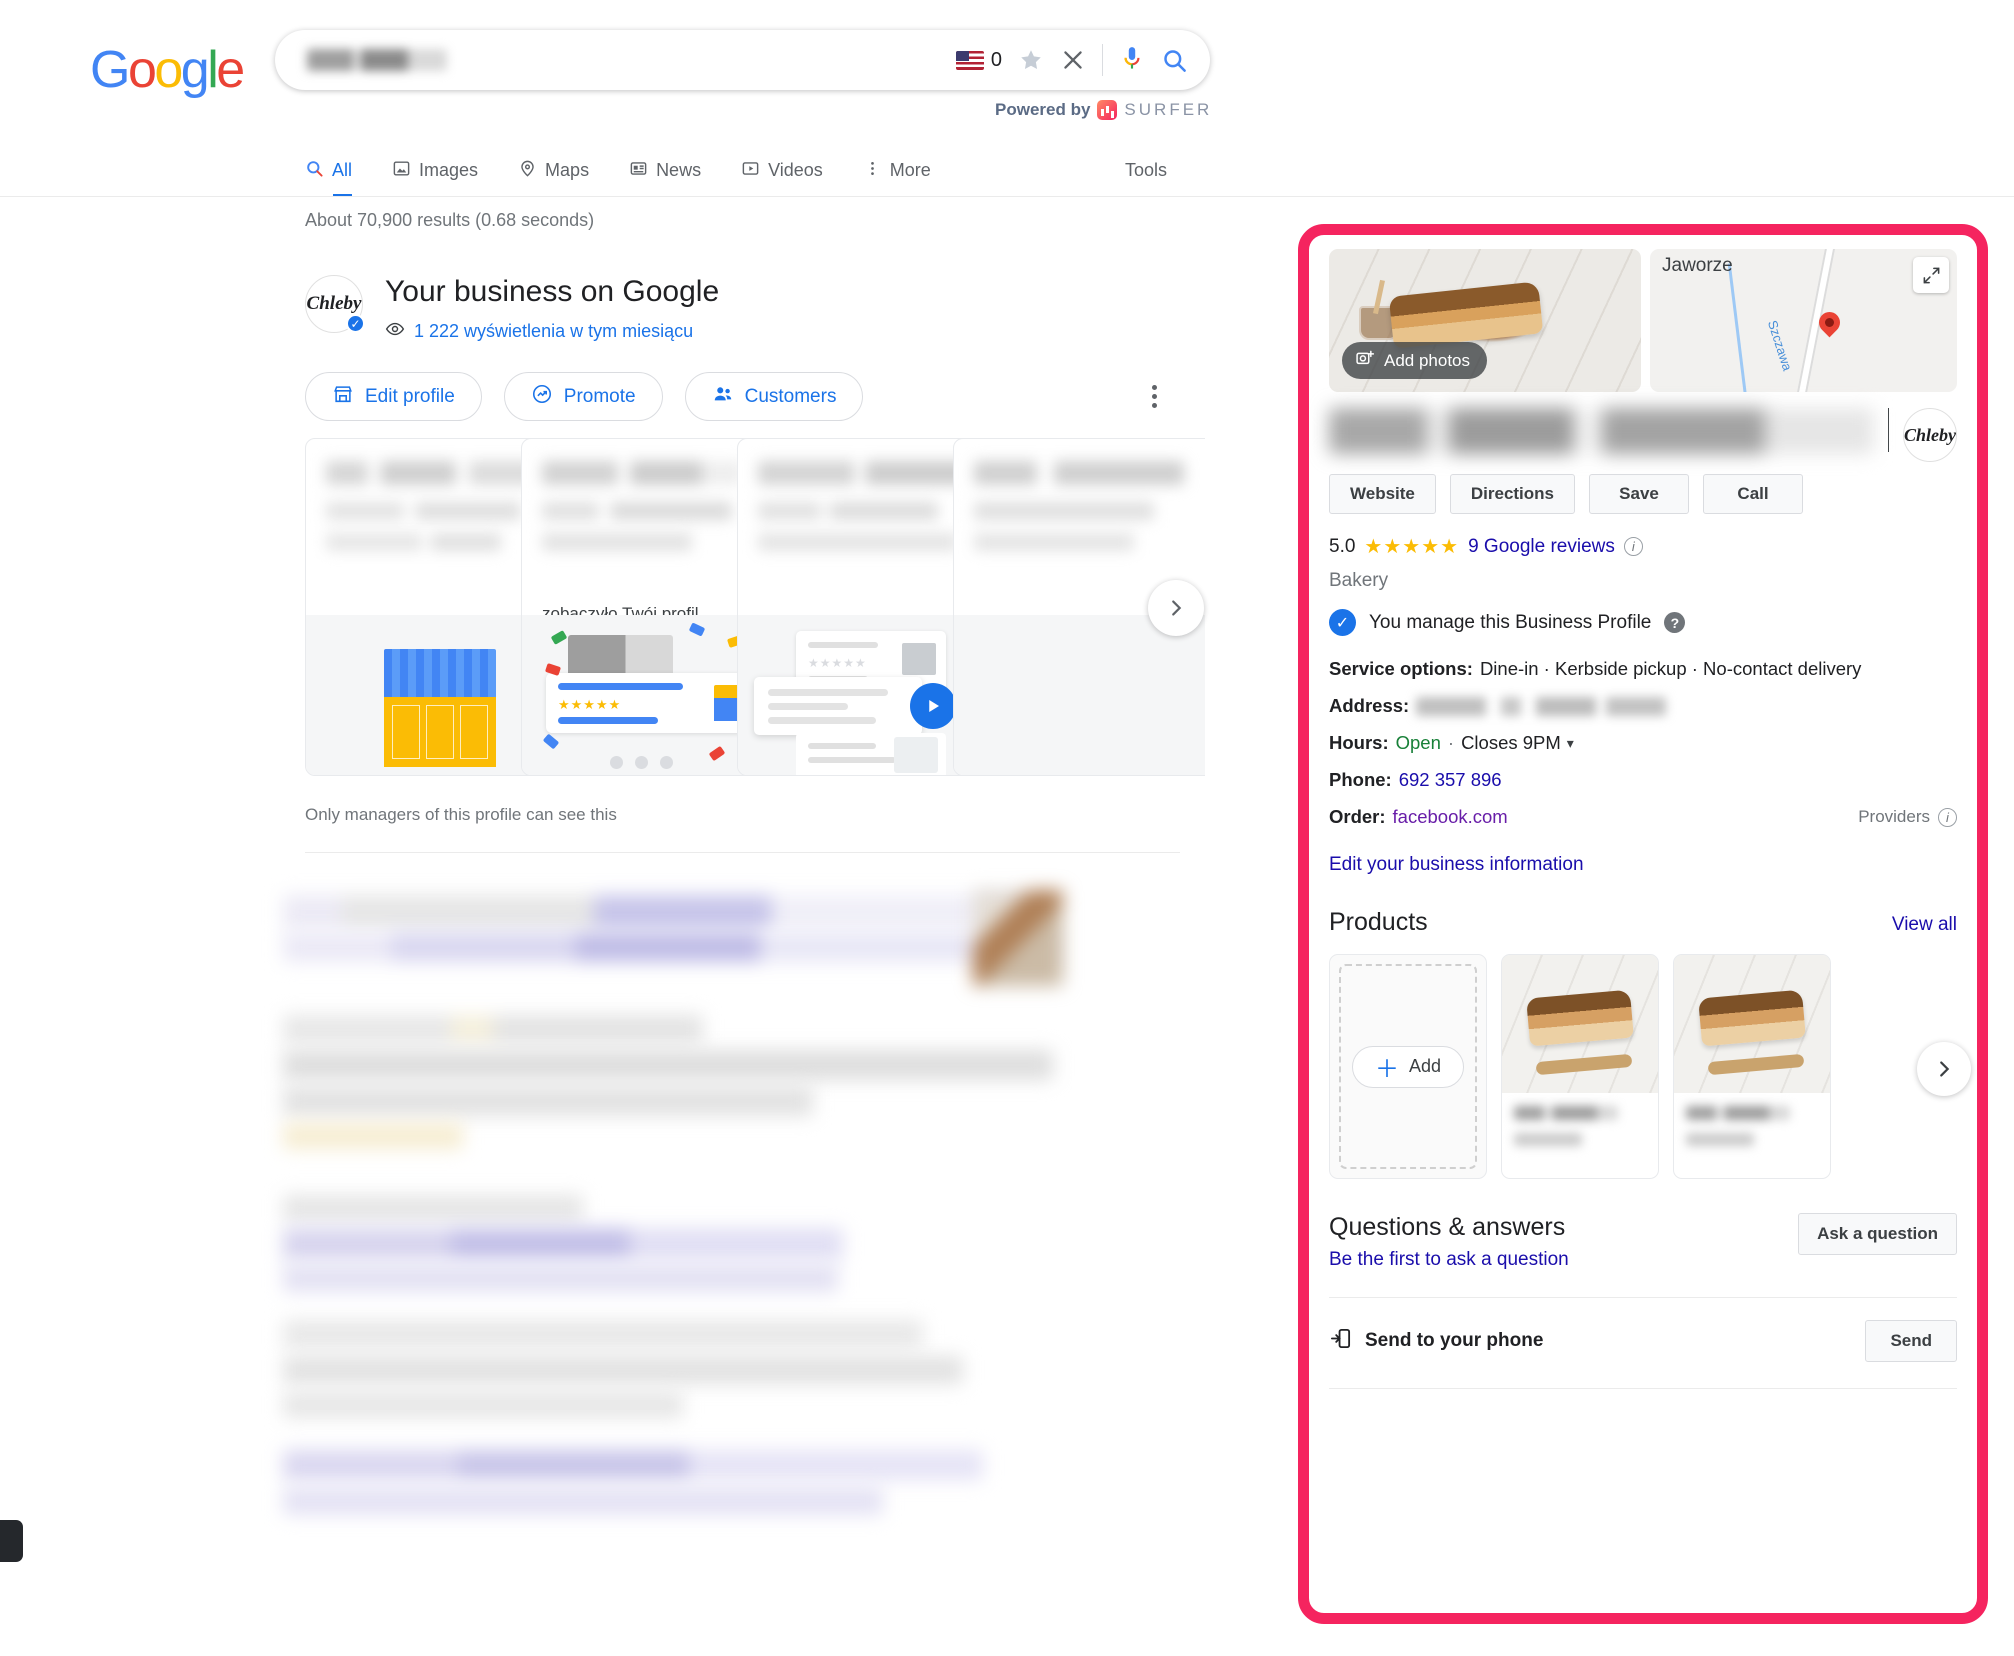 This screenshot has width=2014, height=1656. I want to click on website-button: Website, so click(1382, 494).